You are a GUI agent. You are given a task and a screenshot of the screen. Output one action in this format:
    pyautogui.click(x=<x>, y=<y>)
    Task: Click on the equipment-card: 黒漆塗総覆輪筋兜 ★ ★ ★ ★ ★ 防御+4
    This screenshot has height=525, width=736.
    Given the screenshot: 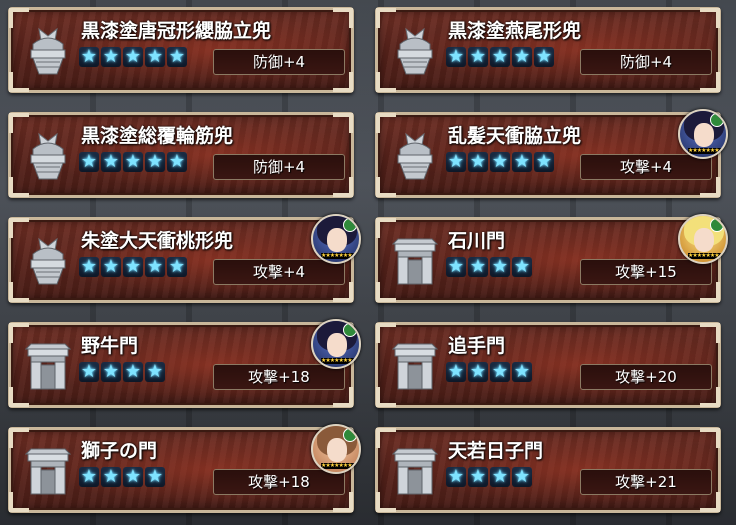 What is the action you would take?
    pyautogui.click(x=181, y=155)
    